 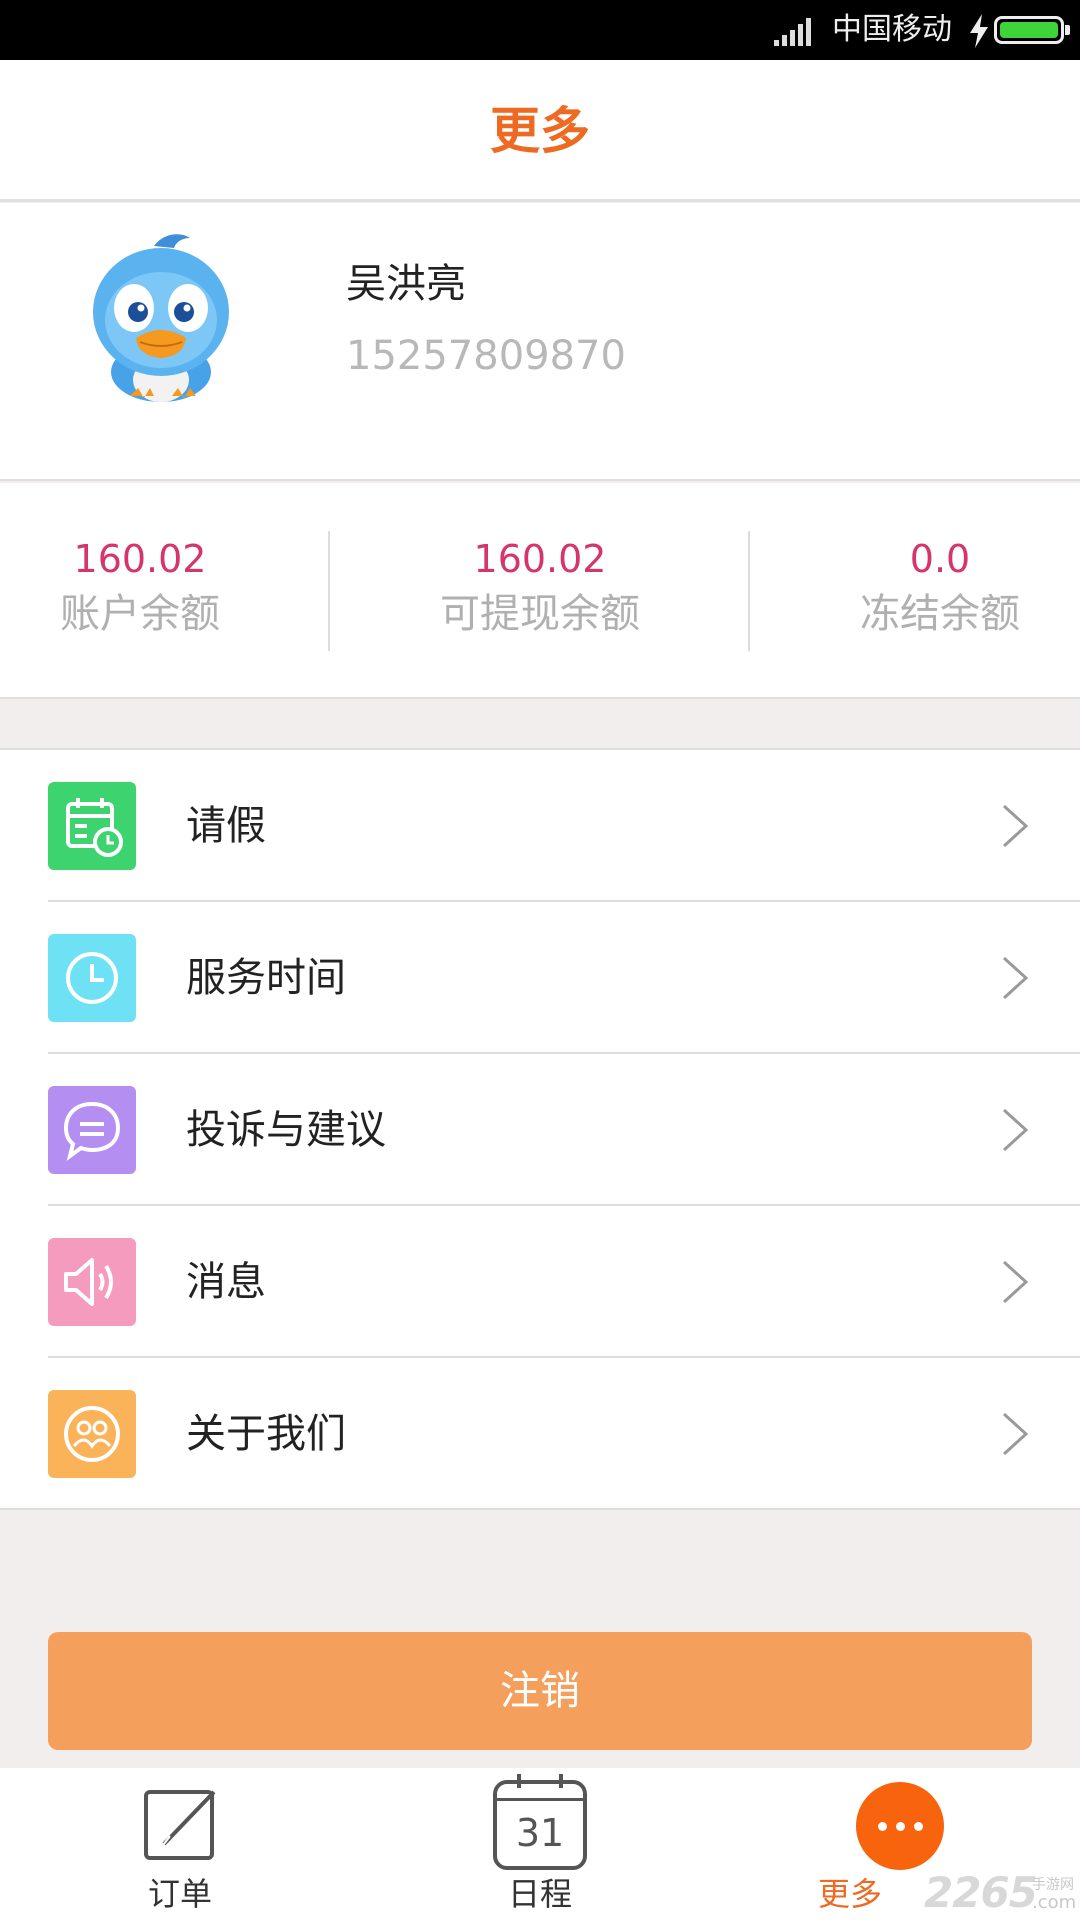 What do you see at coordinates (940, 614) in the screenshot?
I see `balance-label: 冻结余额` at bounding box center [940, 614].